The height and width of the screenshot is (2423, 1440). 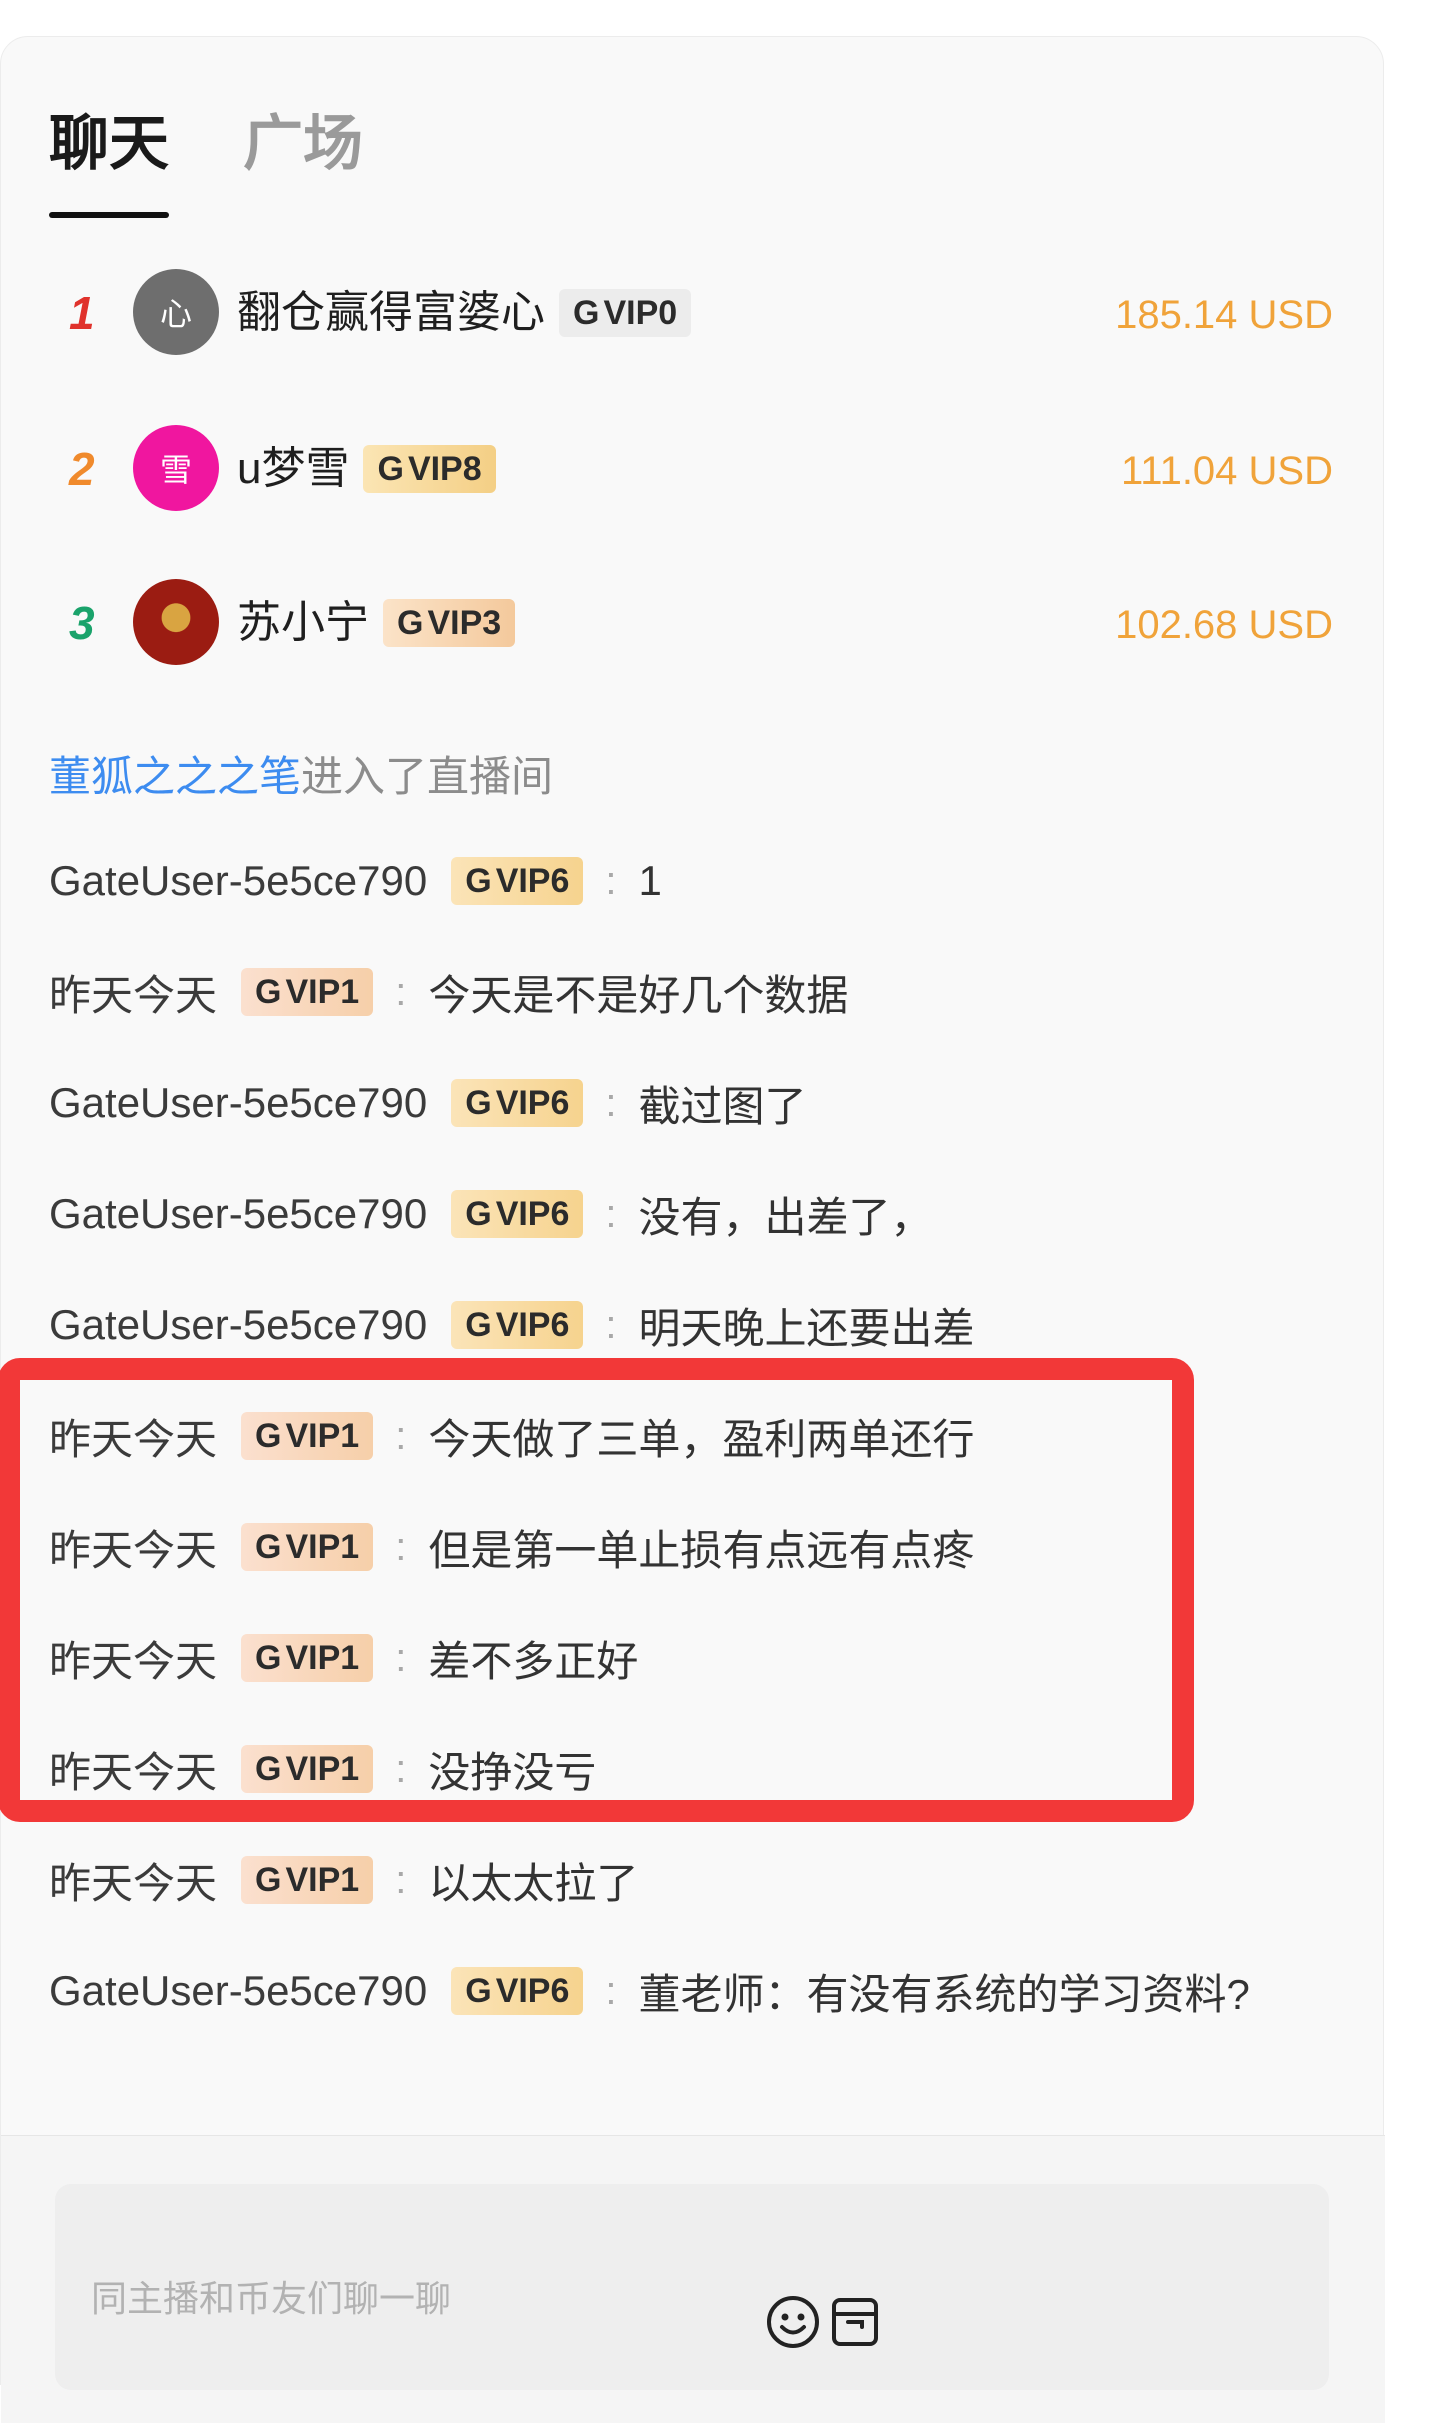 I want to click on message-text: 但是第一单止损有点远有点疼, so click(x=701, y=1550).